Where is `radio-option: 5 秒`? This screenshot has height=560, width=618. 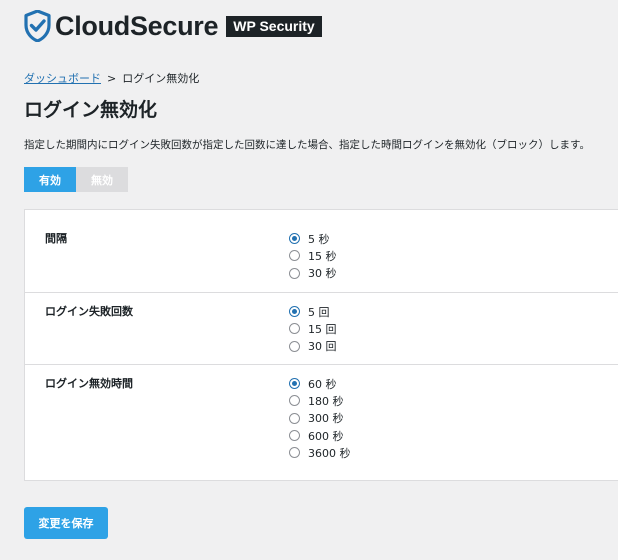
radio-option: 5 秒 is located at coordinates (313, 238).